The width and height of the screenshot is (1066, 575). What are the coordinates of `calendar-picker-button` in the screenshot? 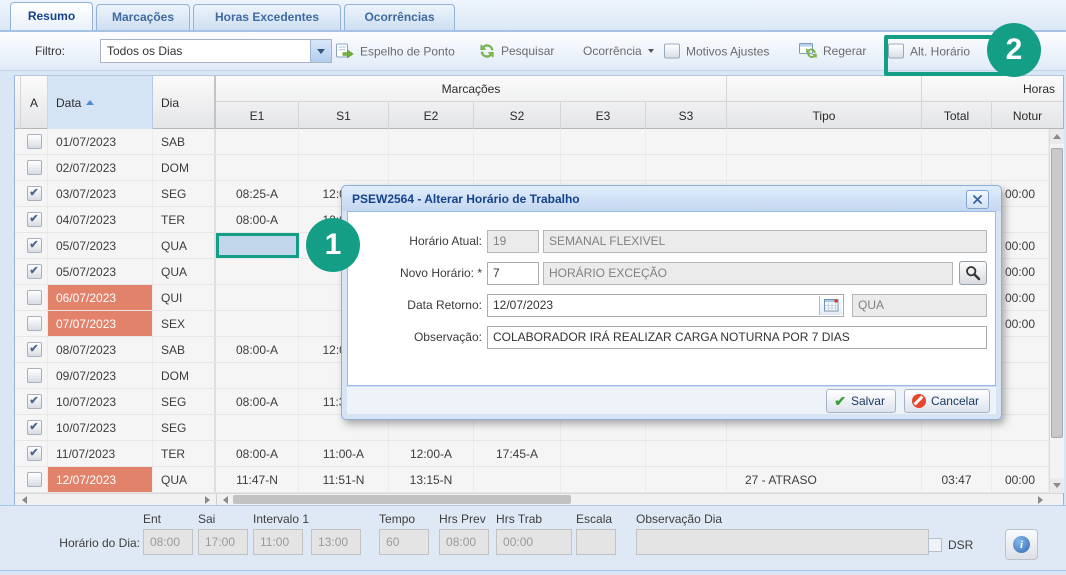 It's located at (830, 305).